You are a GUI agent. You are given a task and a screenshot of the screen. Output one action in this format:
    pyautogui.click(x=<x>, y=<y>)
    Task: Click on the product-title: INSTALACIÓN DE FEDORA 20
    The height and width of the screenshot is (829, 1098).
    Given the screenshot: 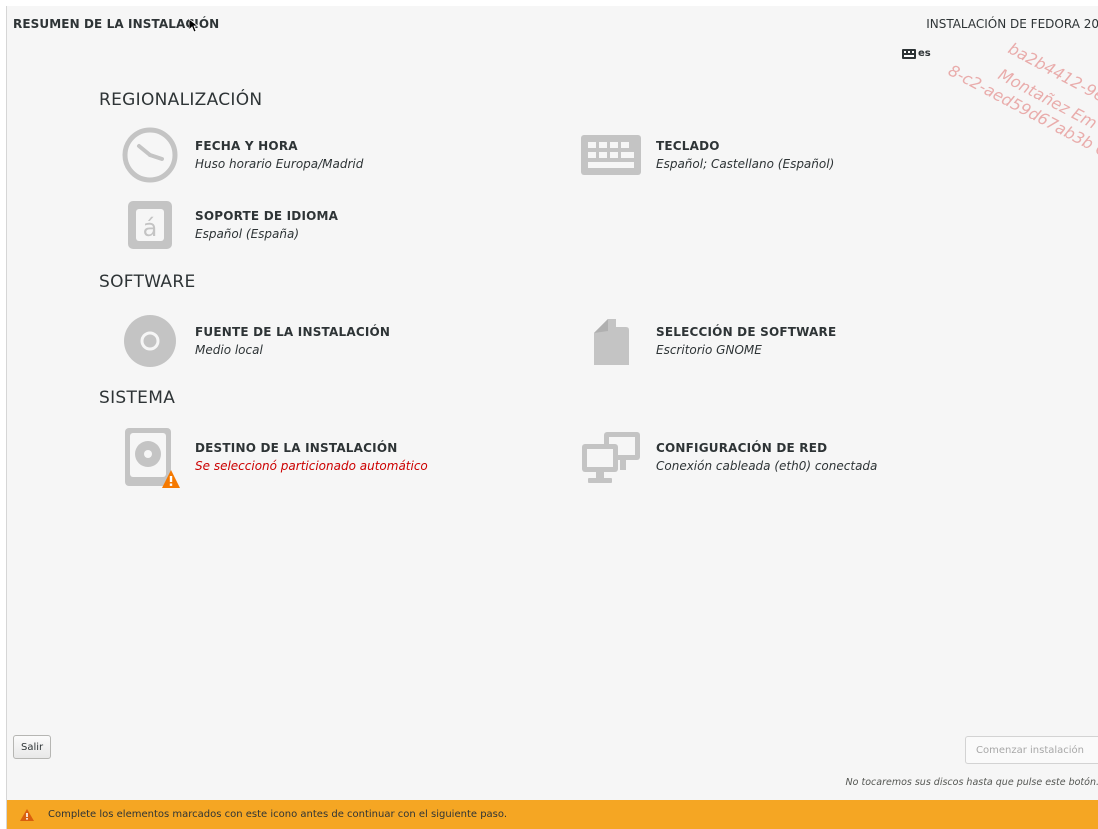 What is the action you would take?
    pyautogui.click(x=1012, y=24)
    